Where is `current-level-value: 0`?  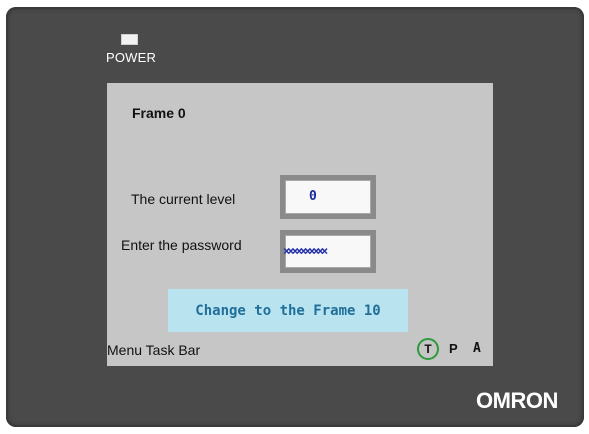 current-level-value: 0 is located at coordinates (313, 196).